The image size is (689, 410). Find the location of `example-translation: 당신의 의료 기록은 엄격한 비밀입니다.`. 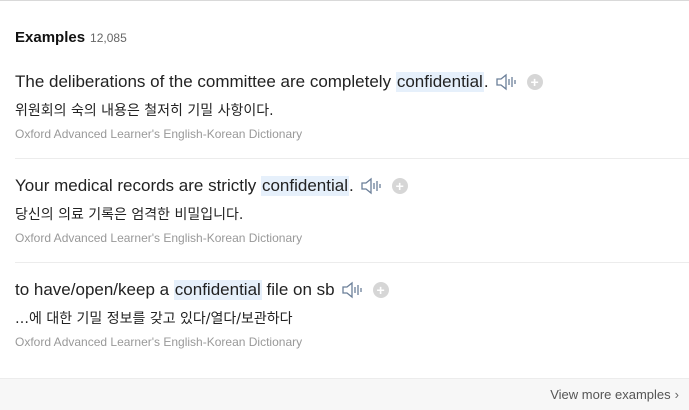

example-translation: 당신의 의료 기록은 엄격한 비밀입니다. is located at coordinates (129, 215).